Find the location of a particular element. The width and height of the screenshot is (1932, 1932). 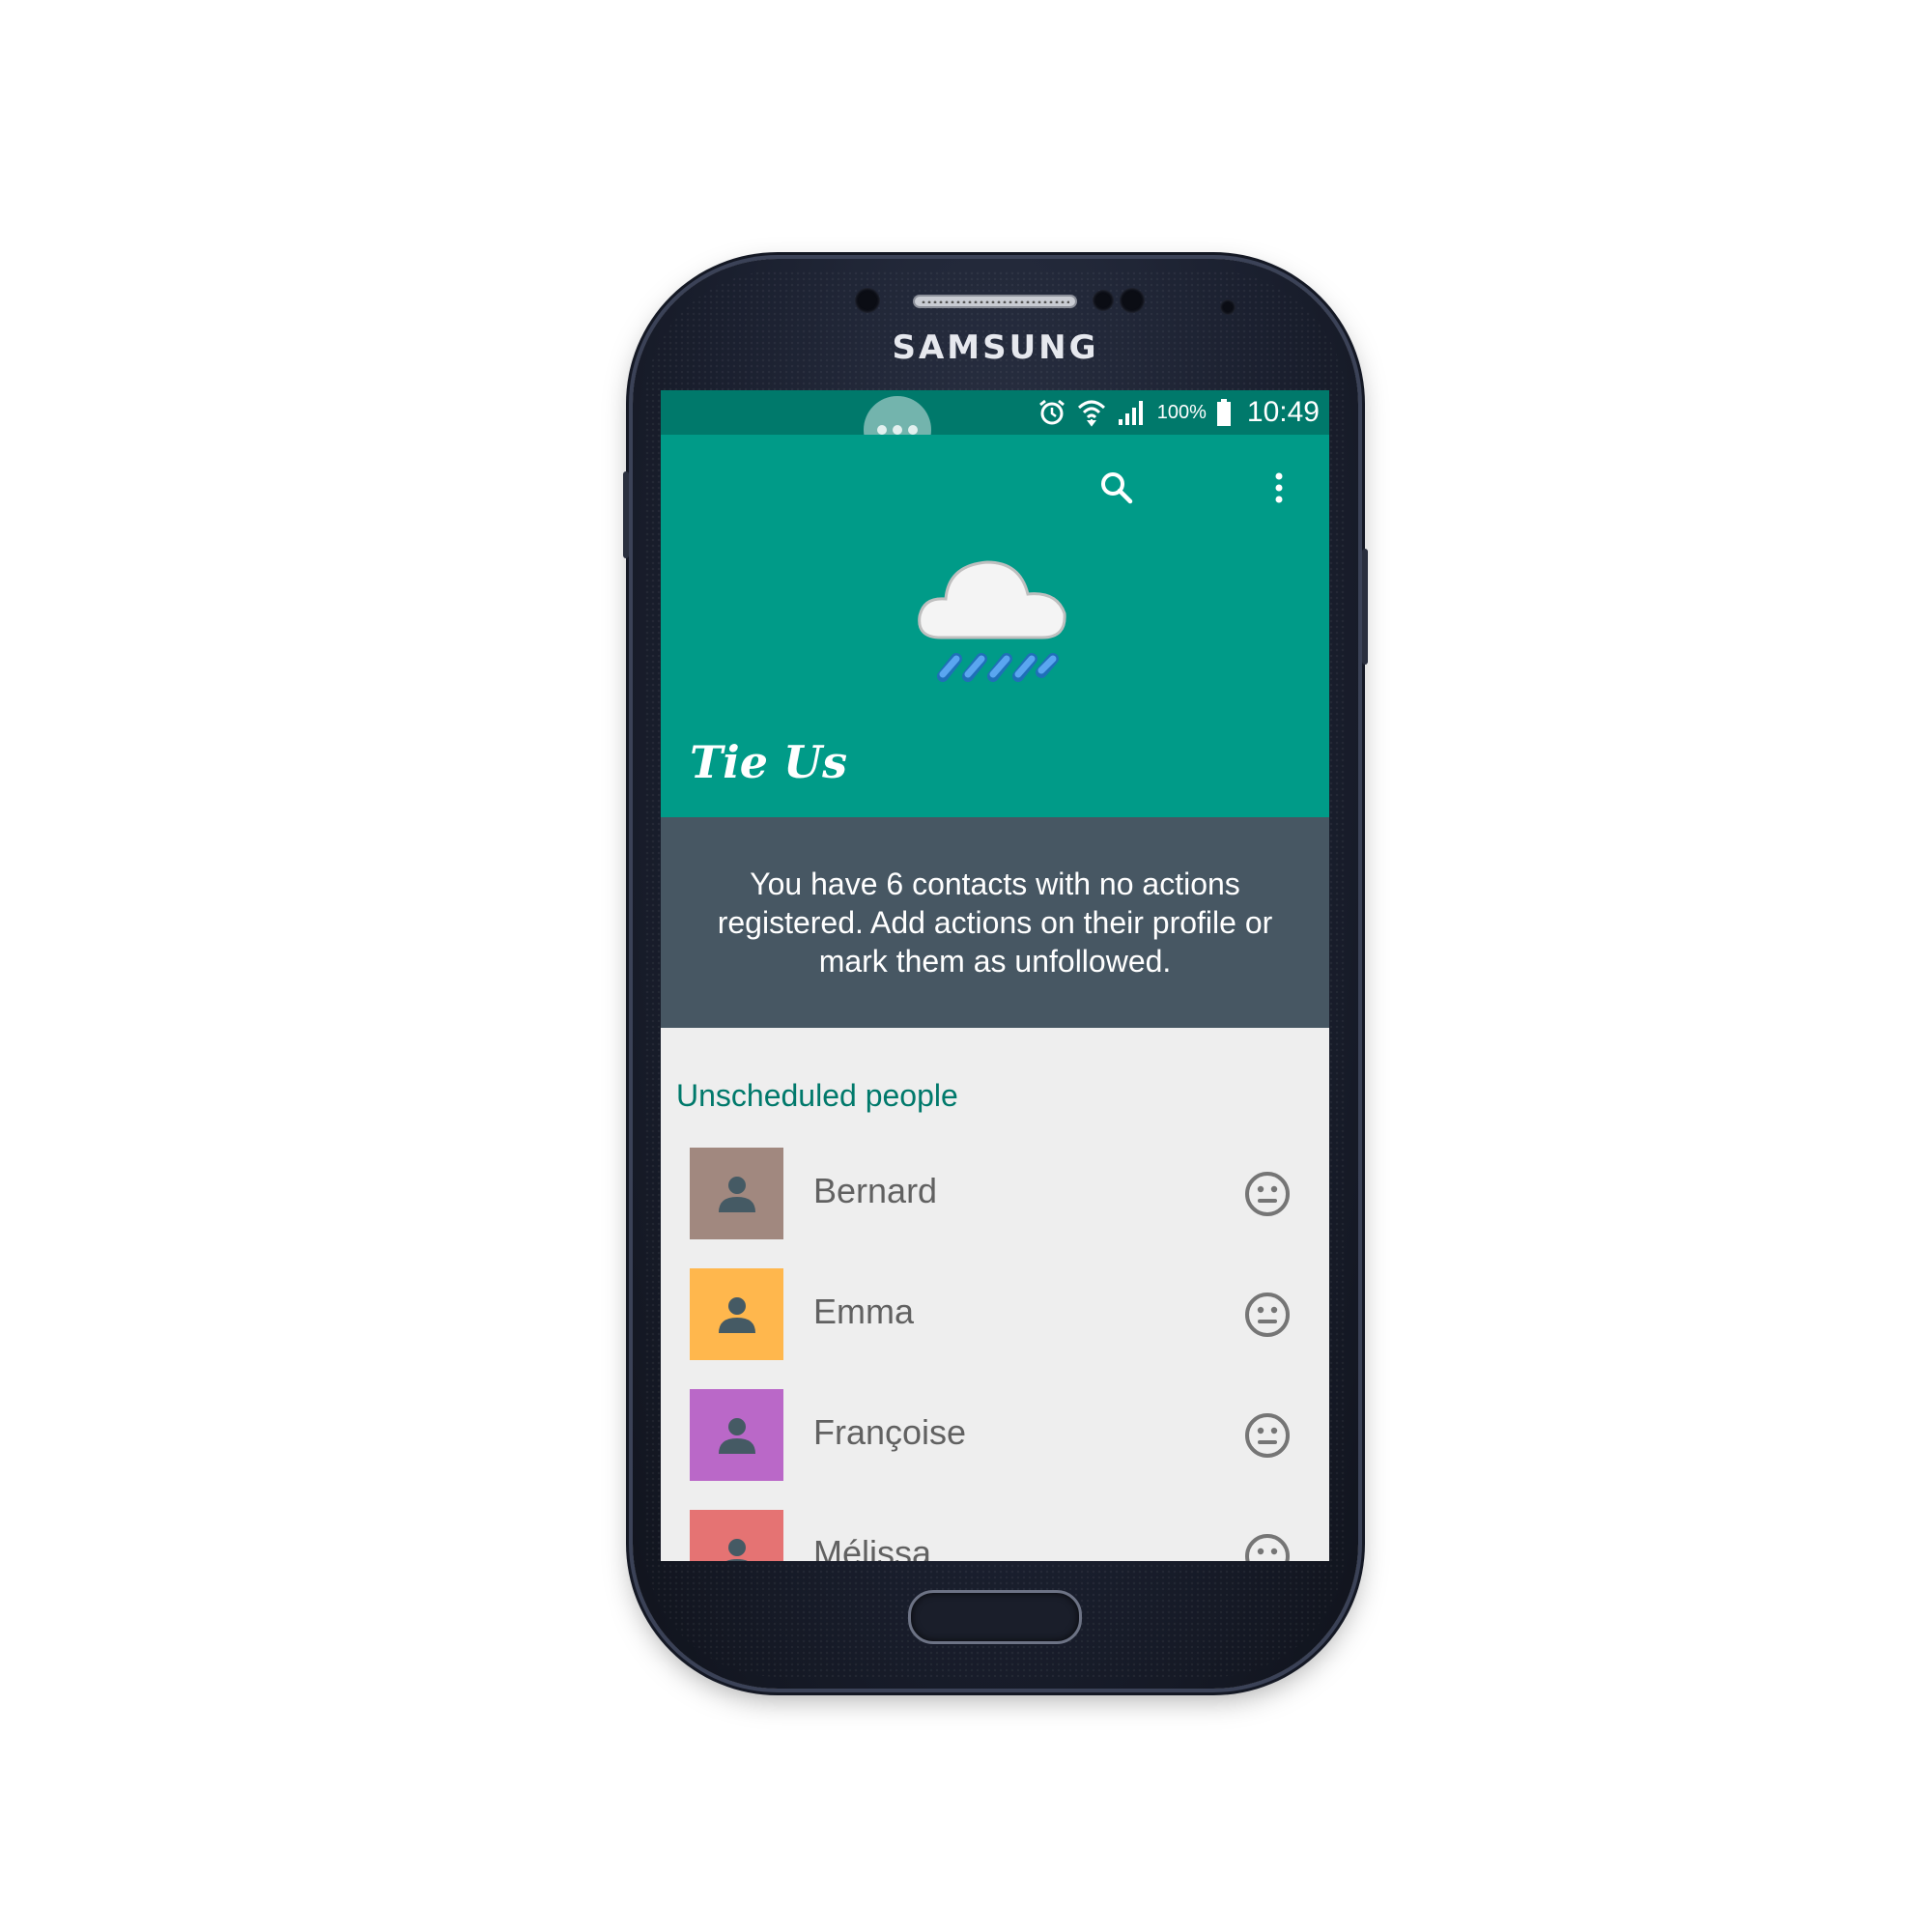

contact-name: Françoise is located at coordinates (890, 1432).